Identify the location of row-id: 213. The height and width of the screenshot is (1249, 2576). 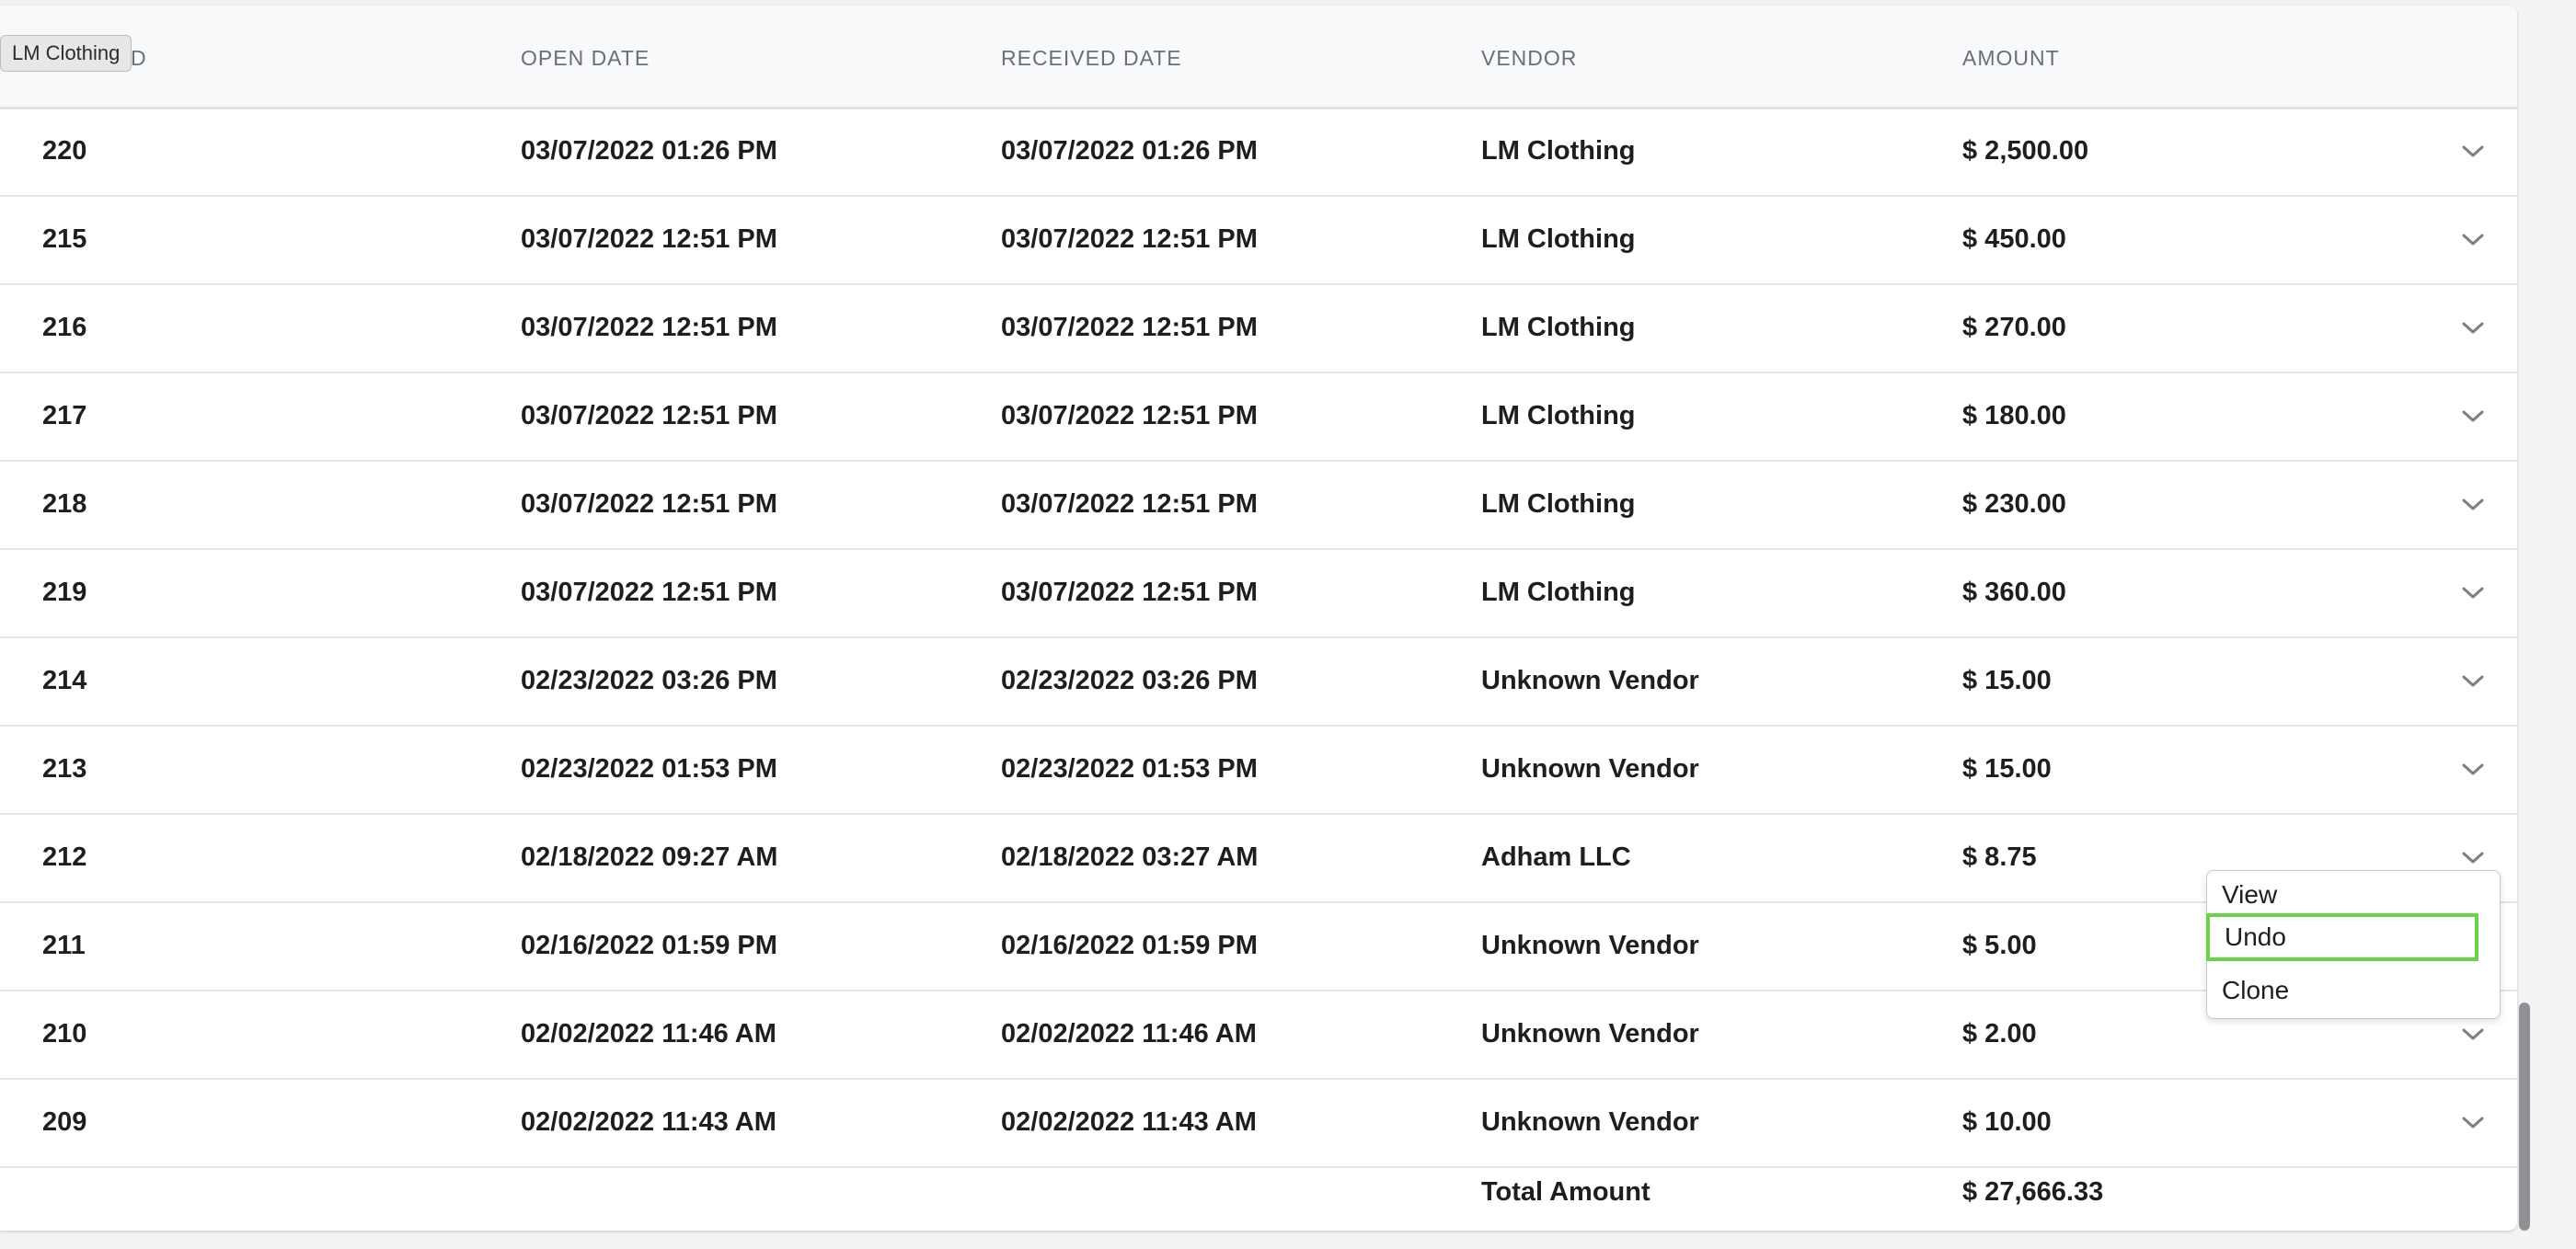
(64, 769).